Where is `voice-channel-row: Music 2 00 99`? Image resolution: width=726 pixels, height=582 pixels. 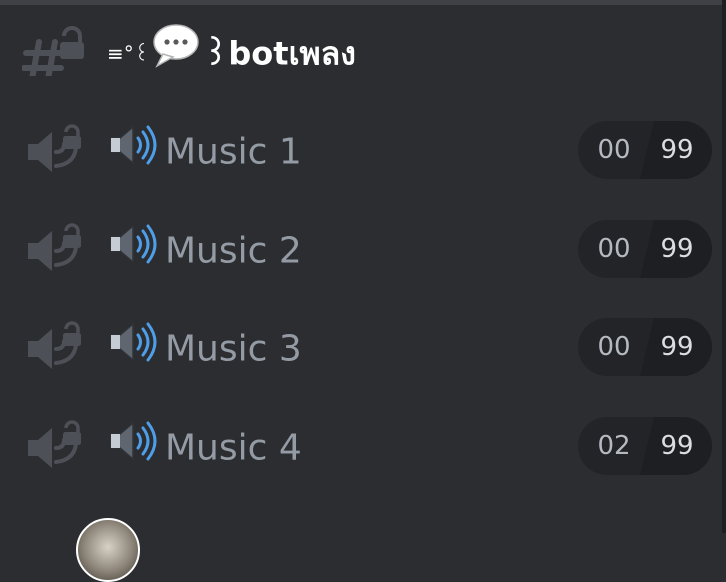
voice-channel-row: Music 2 00 99 is located at coordinates (361, 246).